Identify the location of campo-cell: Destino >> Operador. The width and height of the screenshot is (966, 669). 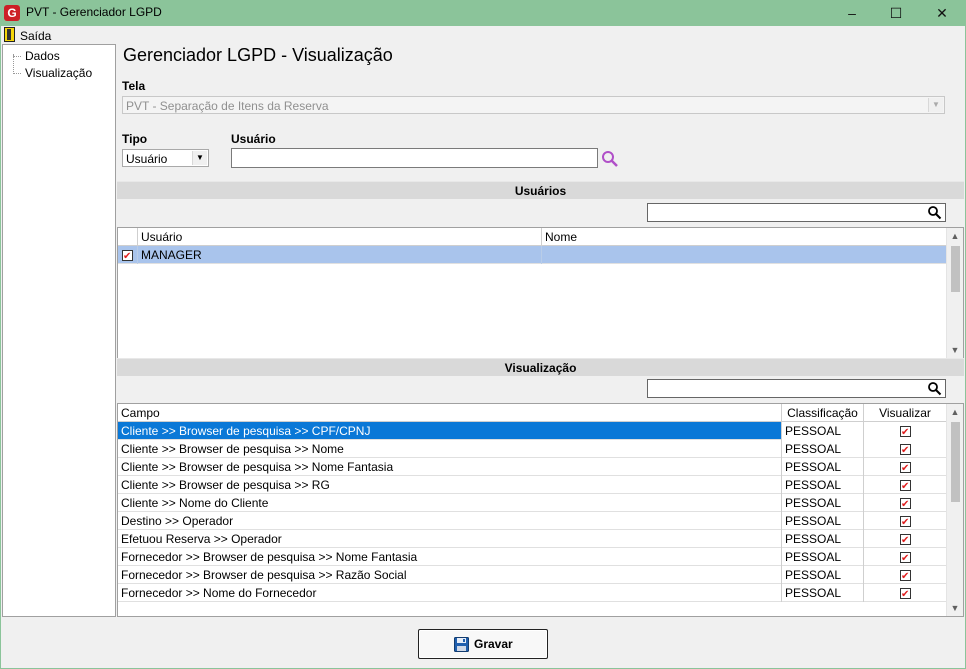
(450, 521).